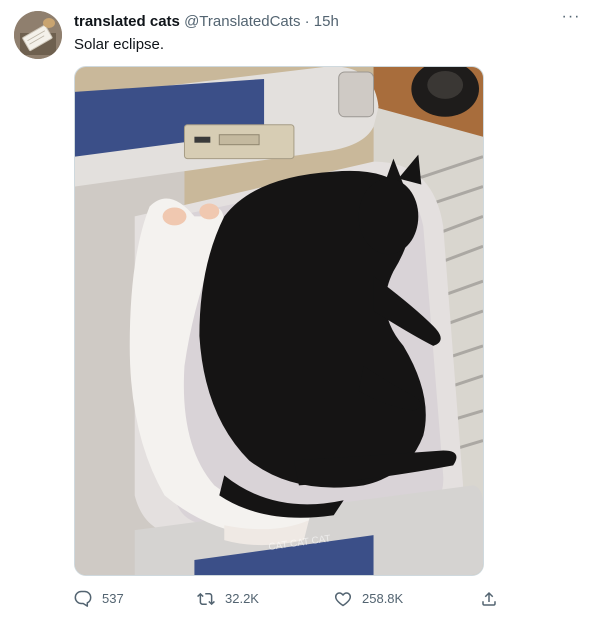 The height and width of the screenshot is (619, 594). What do you see at coordinates (326, 21) in the screenshot?
I see `timestamp: 15h` at bounding box center [326, 21].